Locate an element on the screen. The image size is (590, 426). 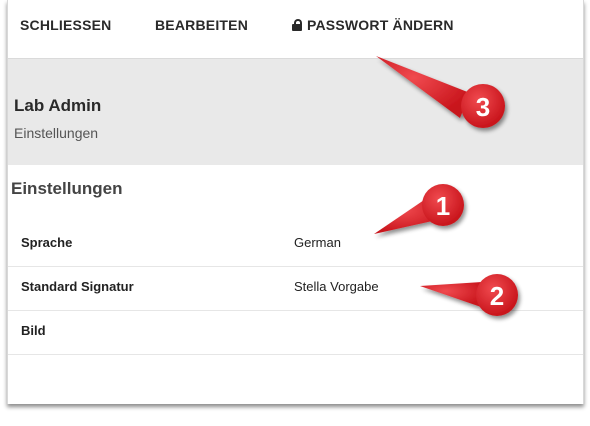
language-label: Sprache is located at coordinates (47, 242).